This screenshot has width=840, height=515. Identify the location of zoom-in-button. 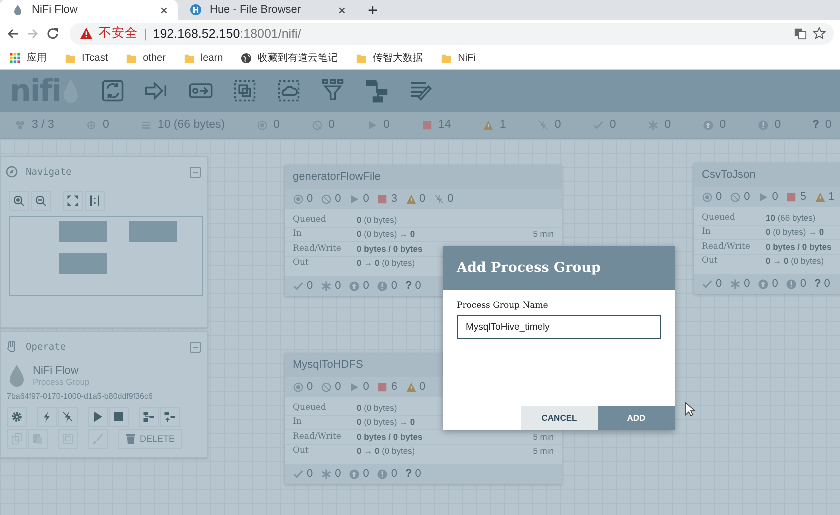
(19, 201).